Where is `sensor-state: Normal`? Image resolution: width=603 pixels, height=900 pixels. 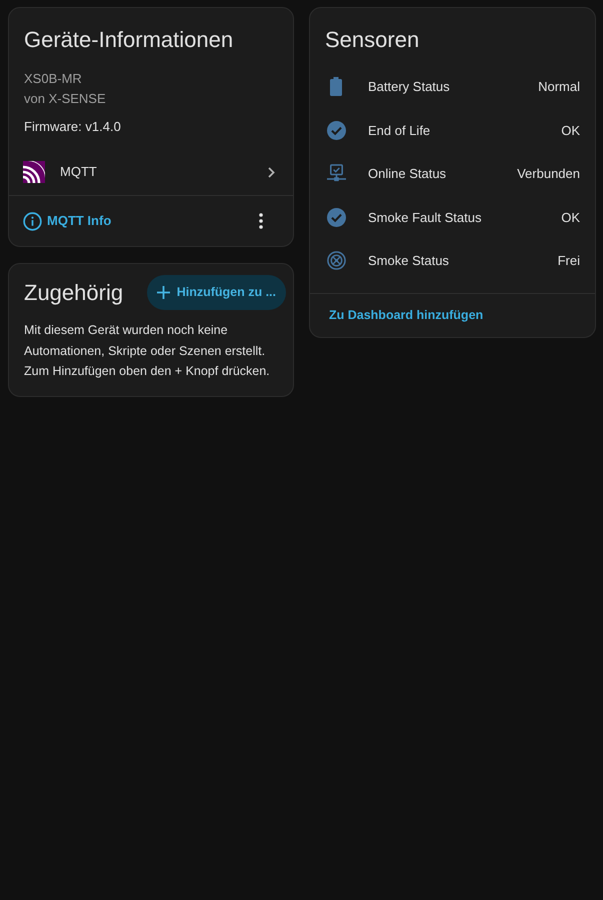
sensor-state: Normal is located at coordinates (559, 87).